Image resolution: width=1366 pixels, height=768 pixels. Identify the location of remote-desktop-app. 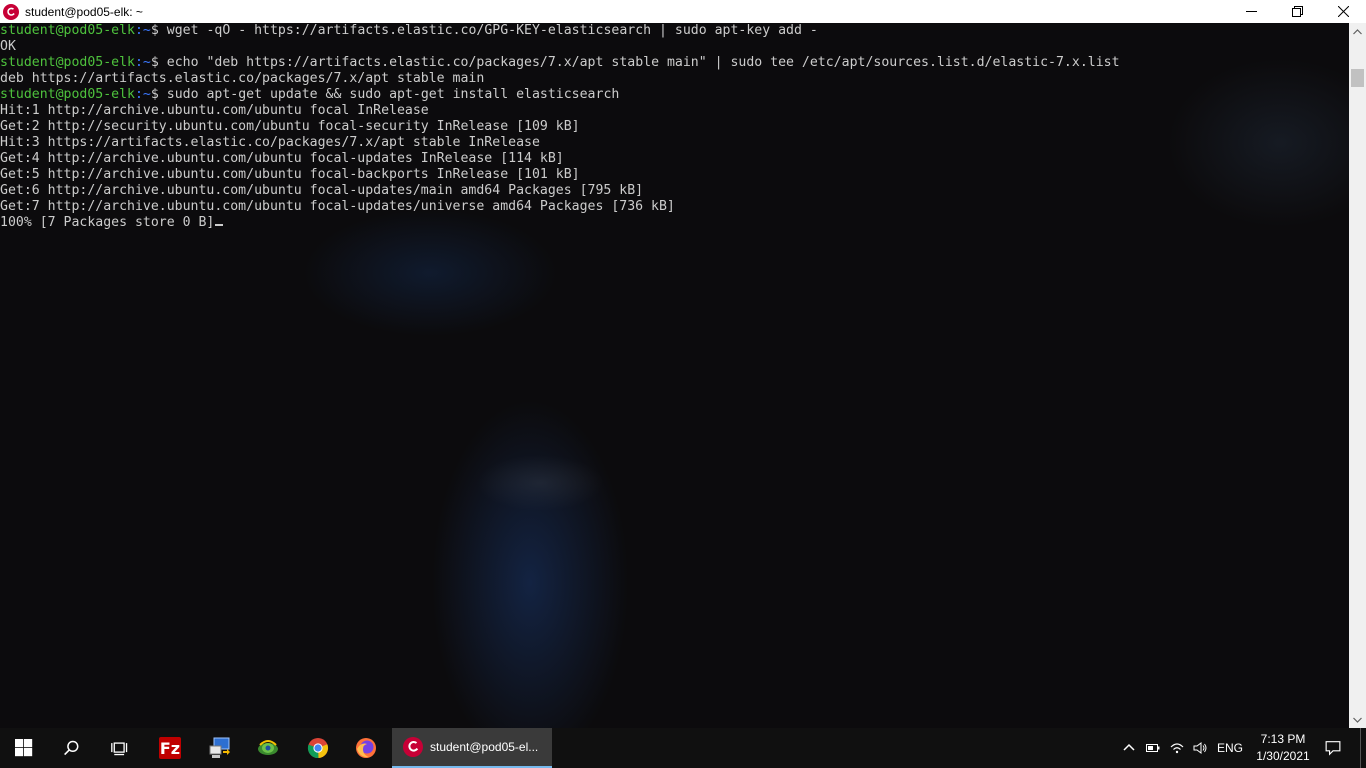
(220, 748).